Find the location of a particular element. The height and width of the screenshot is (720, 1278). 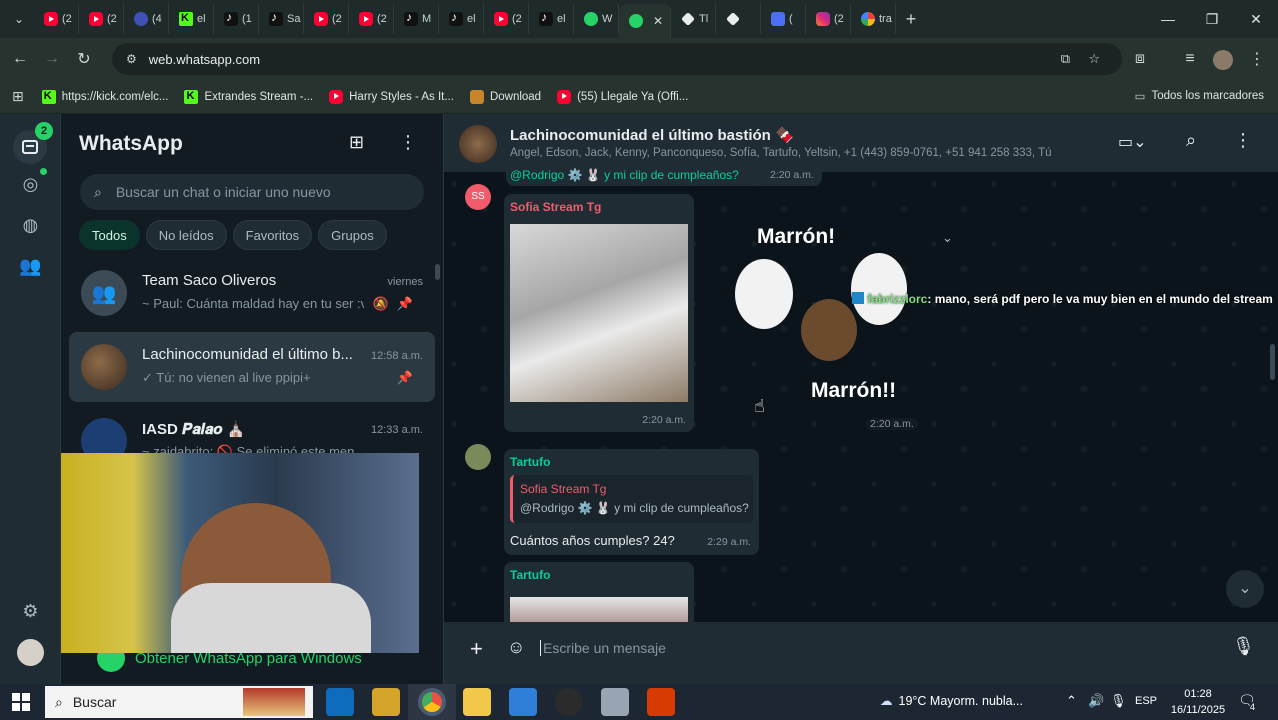

filter-chip: Todos is located at coordinates (109, 235).